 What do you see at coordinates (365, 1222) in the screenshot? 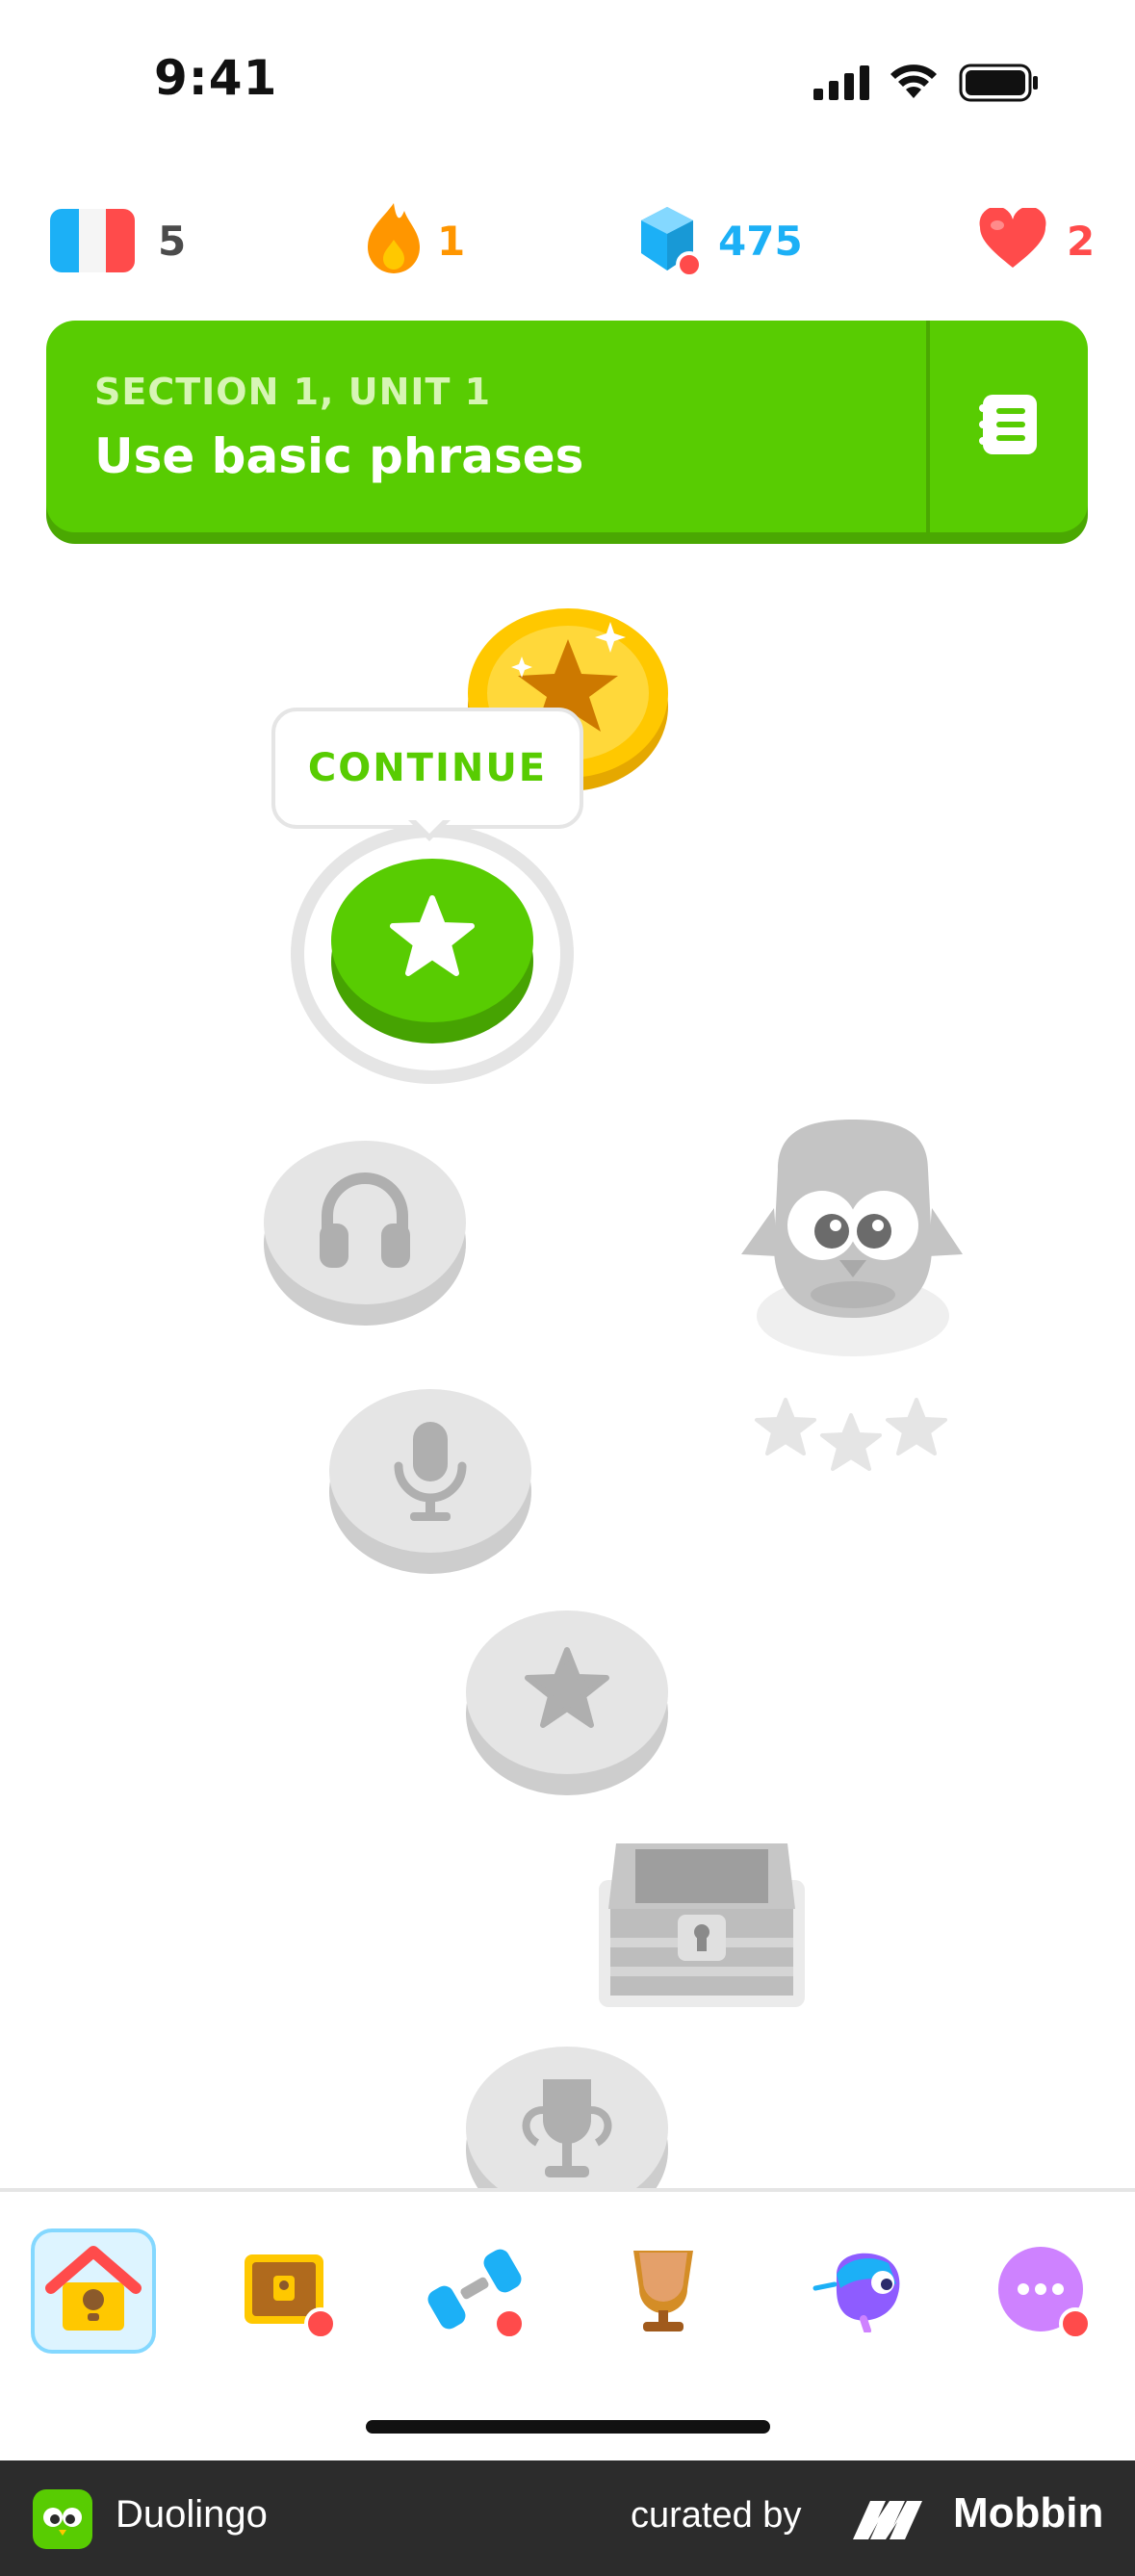
I see `headphones-icon` at bounding box center [365, 1222].